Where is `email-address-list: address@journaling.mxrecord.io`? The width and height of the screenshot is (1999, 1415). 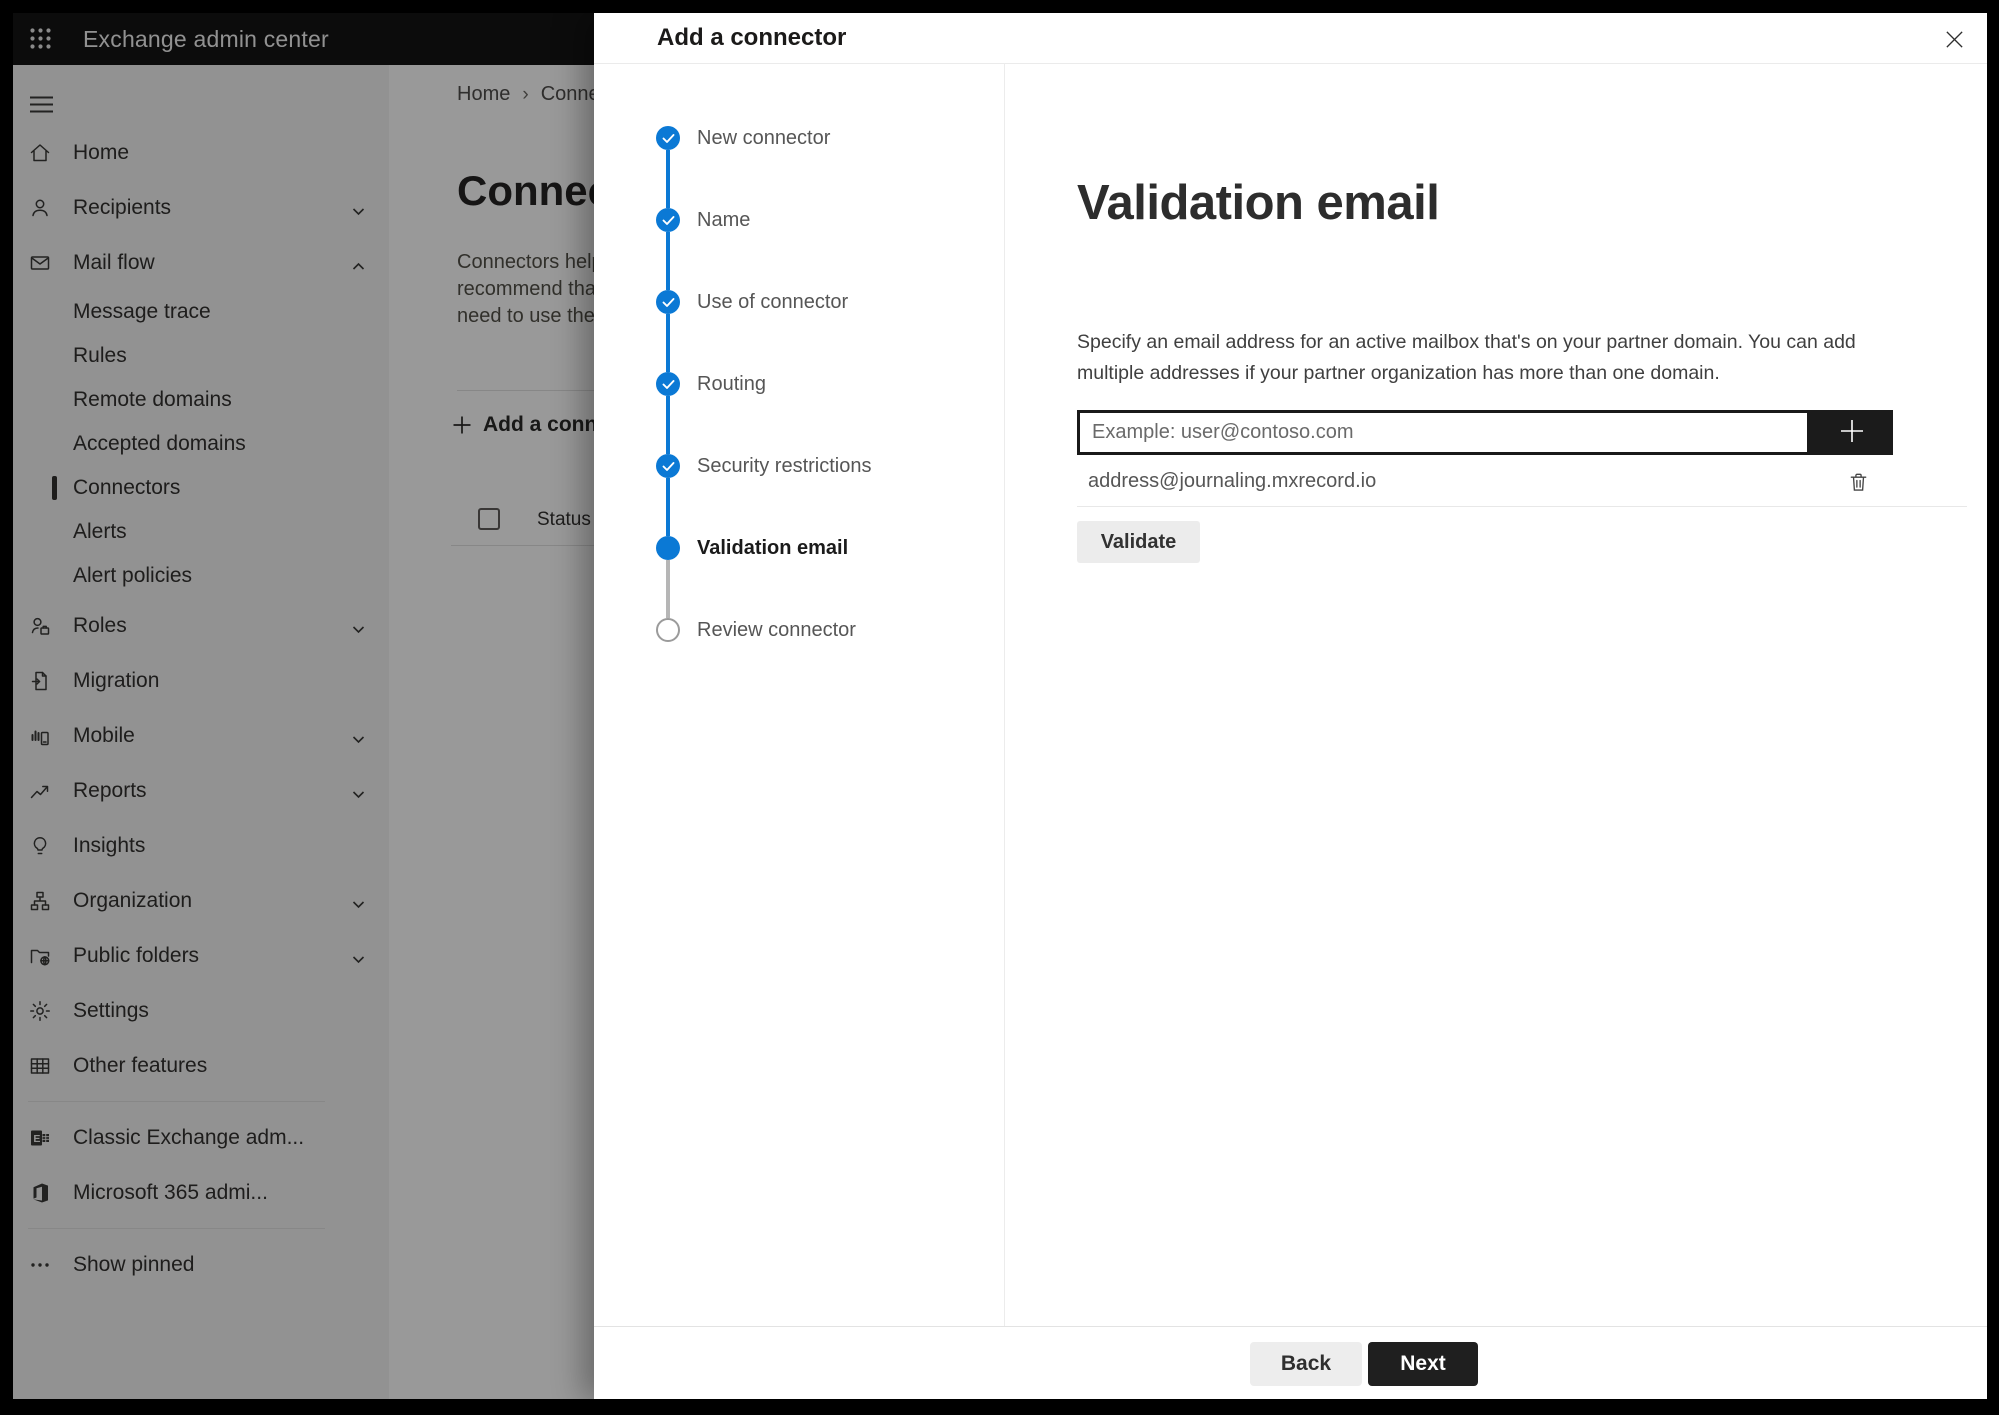 email-address-list: address@journaling.mxrecord.io is located at coordinates (1522, 482).